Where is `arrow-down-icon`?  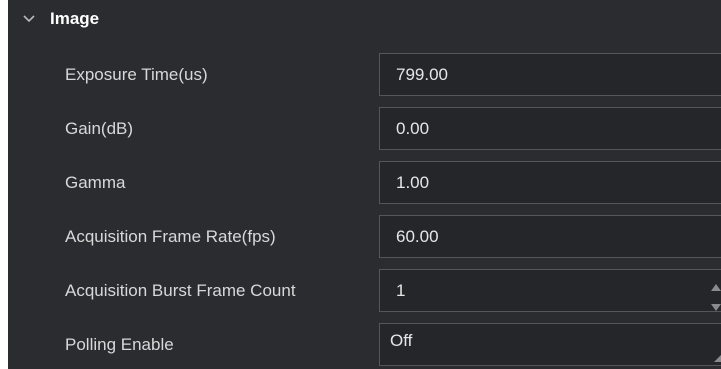
arrow-down-icon is located at coordinates (716, 306).